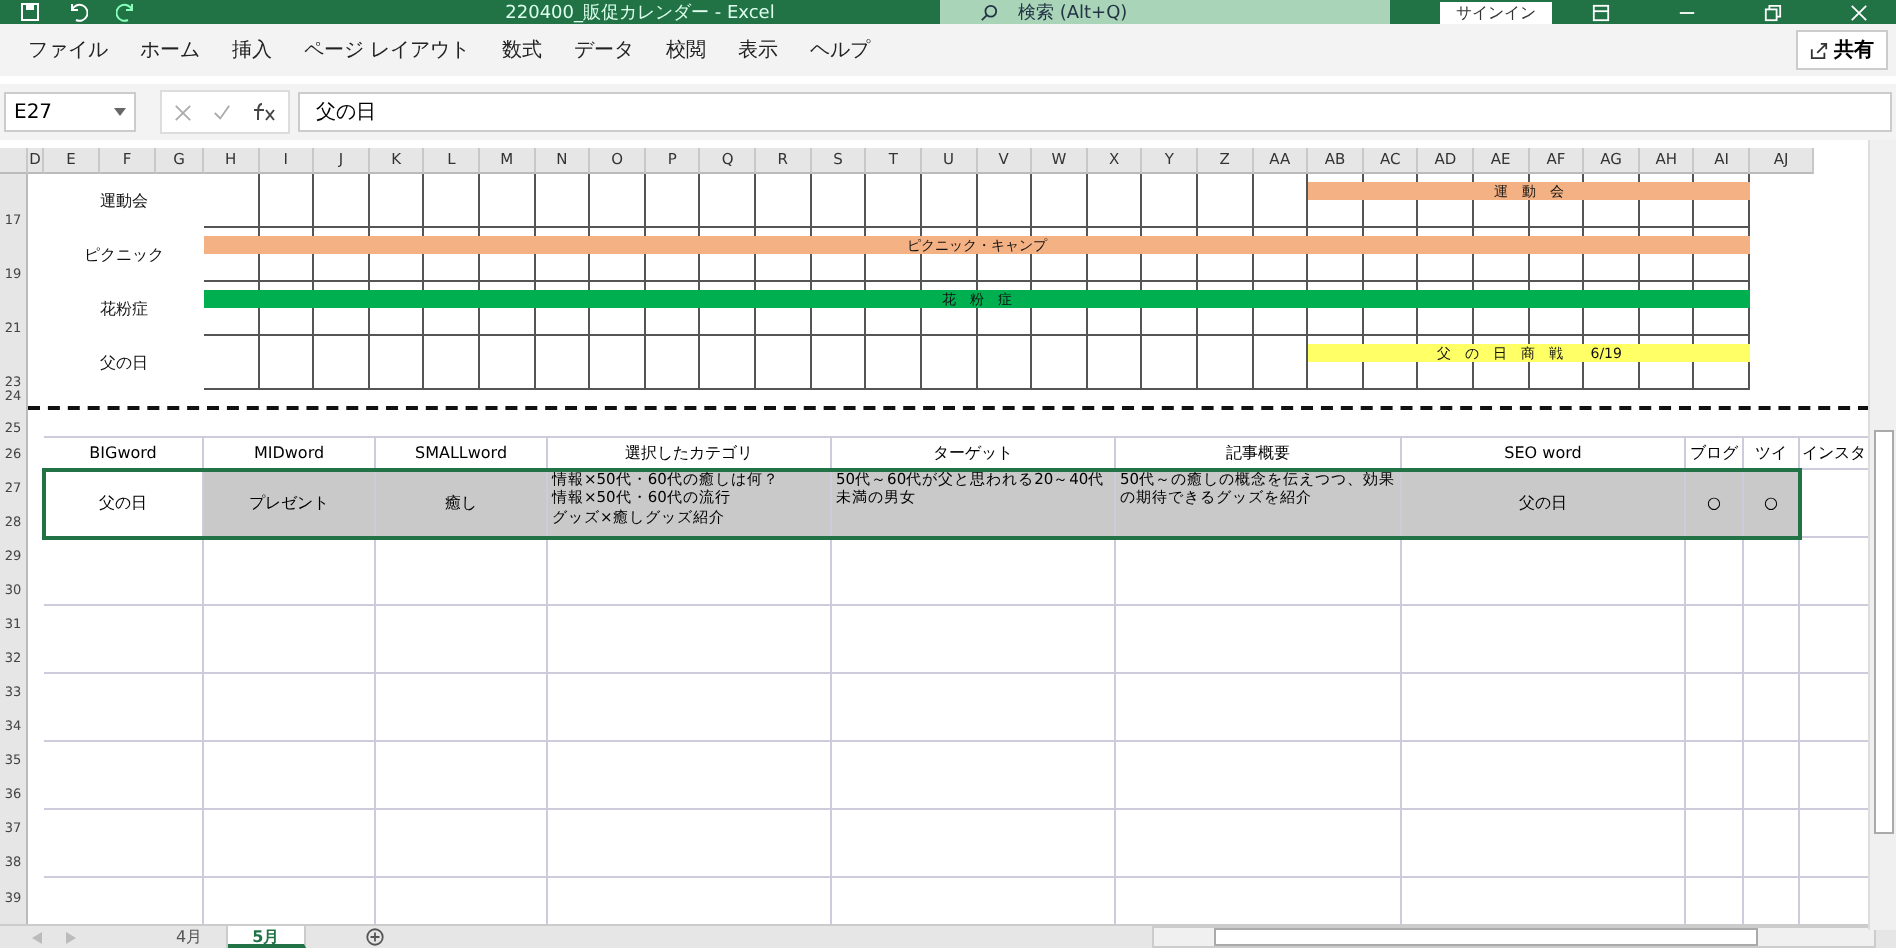  I want to click on share-icon, so click(1819, 50).